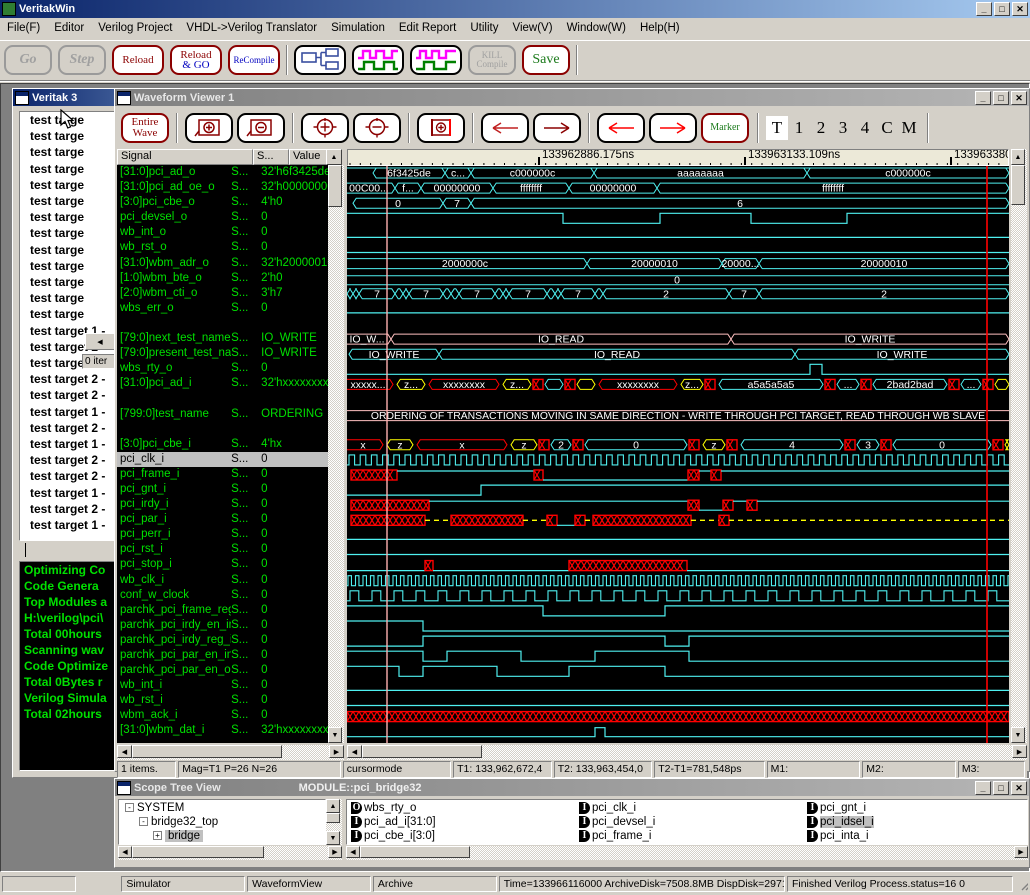 The image size is (1030, 895). I want to click on menu-vhdl-translator: VHDL->Verilog Translator, so click(251, 28).